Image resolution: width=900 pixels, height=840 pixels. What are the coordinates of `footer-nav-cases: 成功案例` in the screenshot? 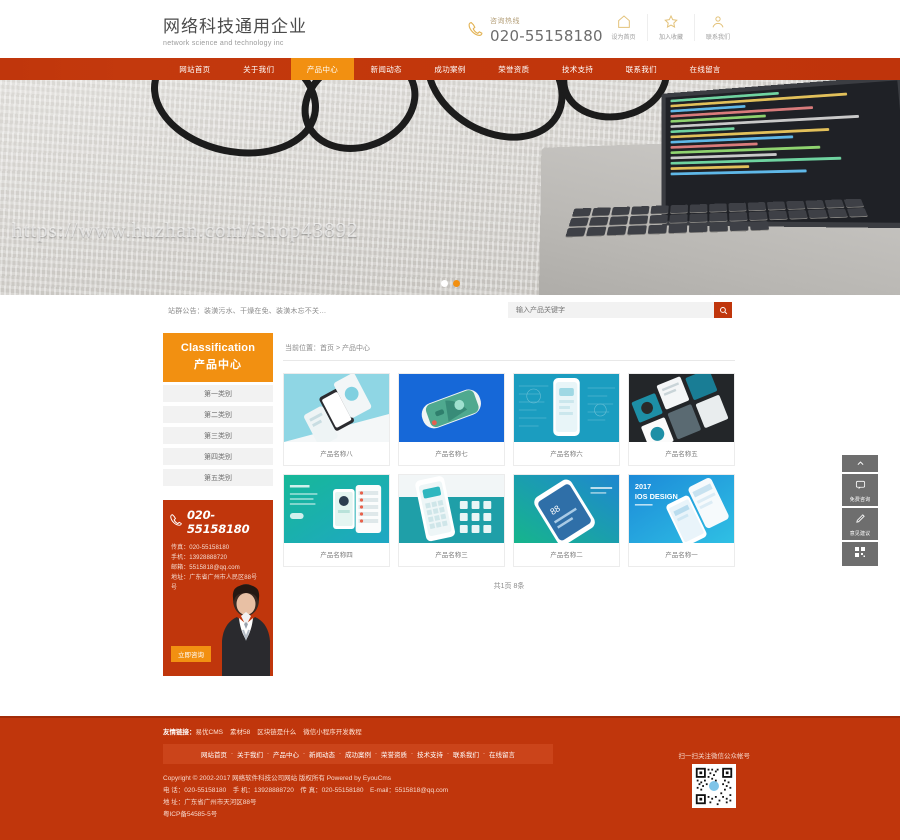 It's located at (358, 754).